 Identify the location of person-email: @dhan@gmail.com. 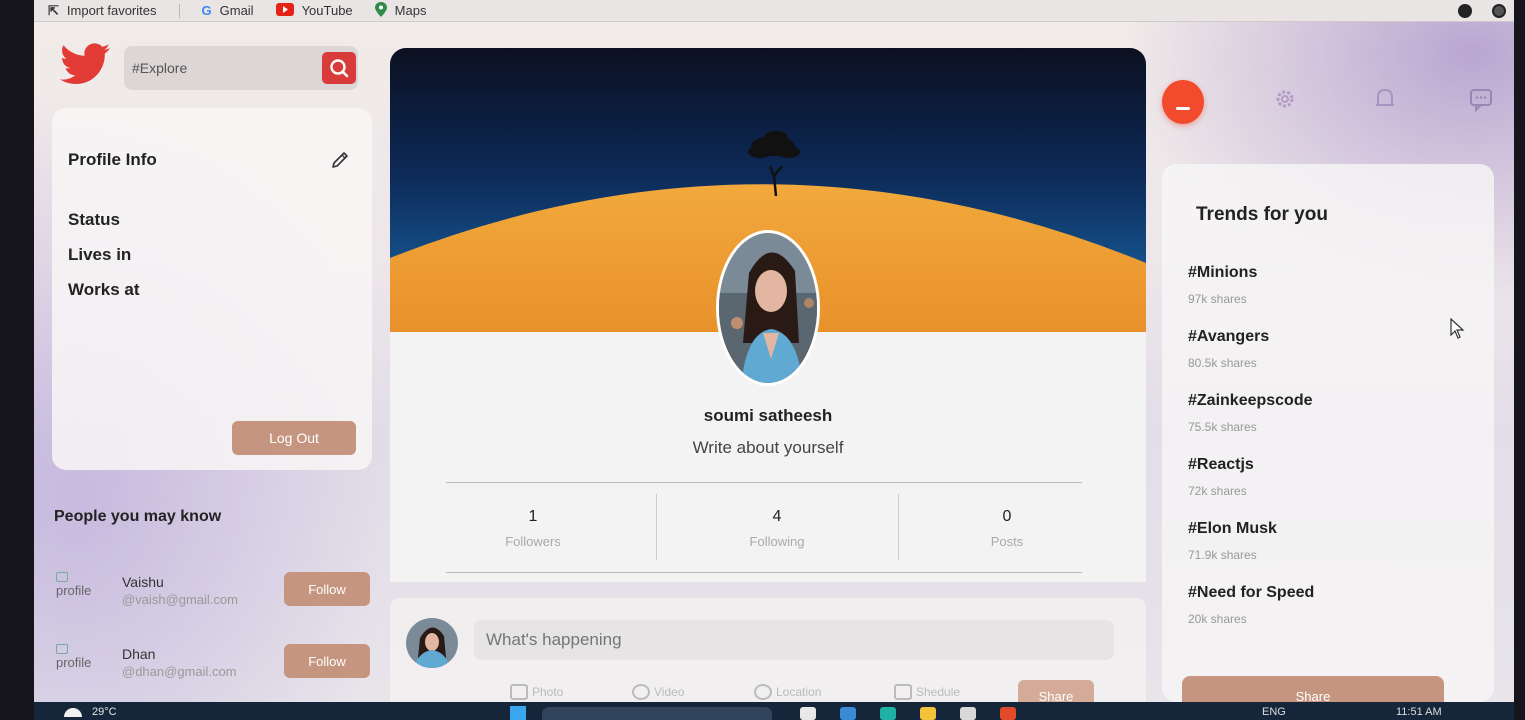
(179, 671).